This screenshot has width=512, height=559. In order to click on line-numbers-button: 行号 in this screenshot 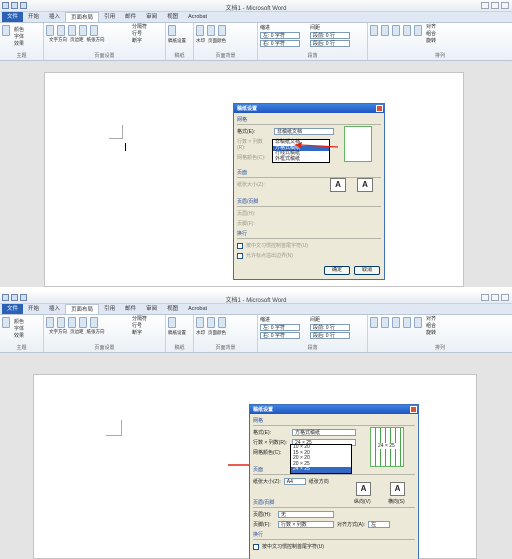, I will do `click(139, 34)`.